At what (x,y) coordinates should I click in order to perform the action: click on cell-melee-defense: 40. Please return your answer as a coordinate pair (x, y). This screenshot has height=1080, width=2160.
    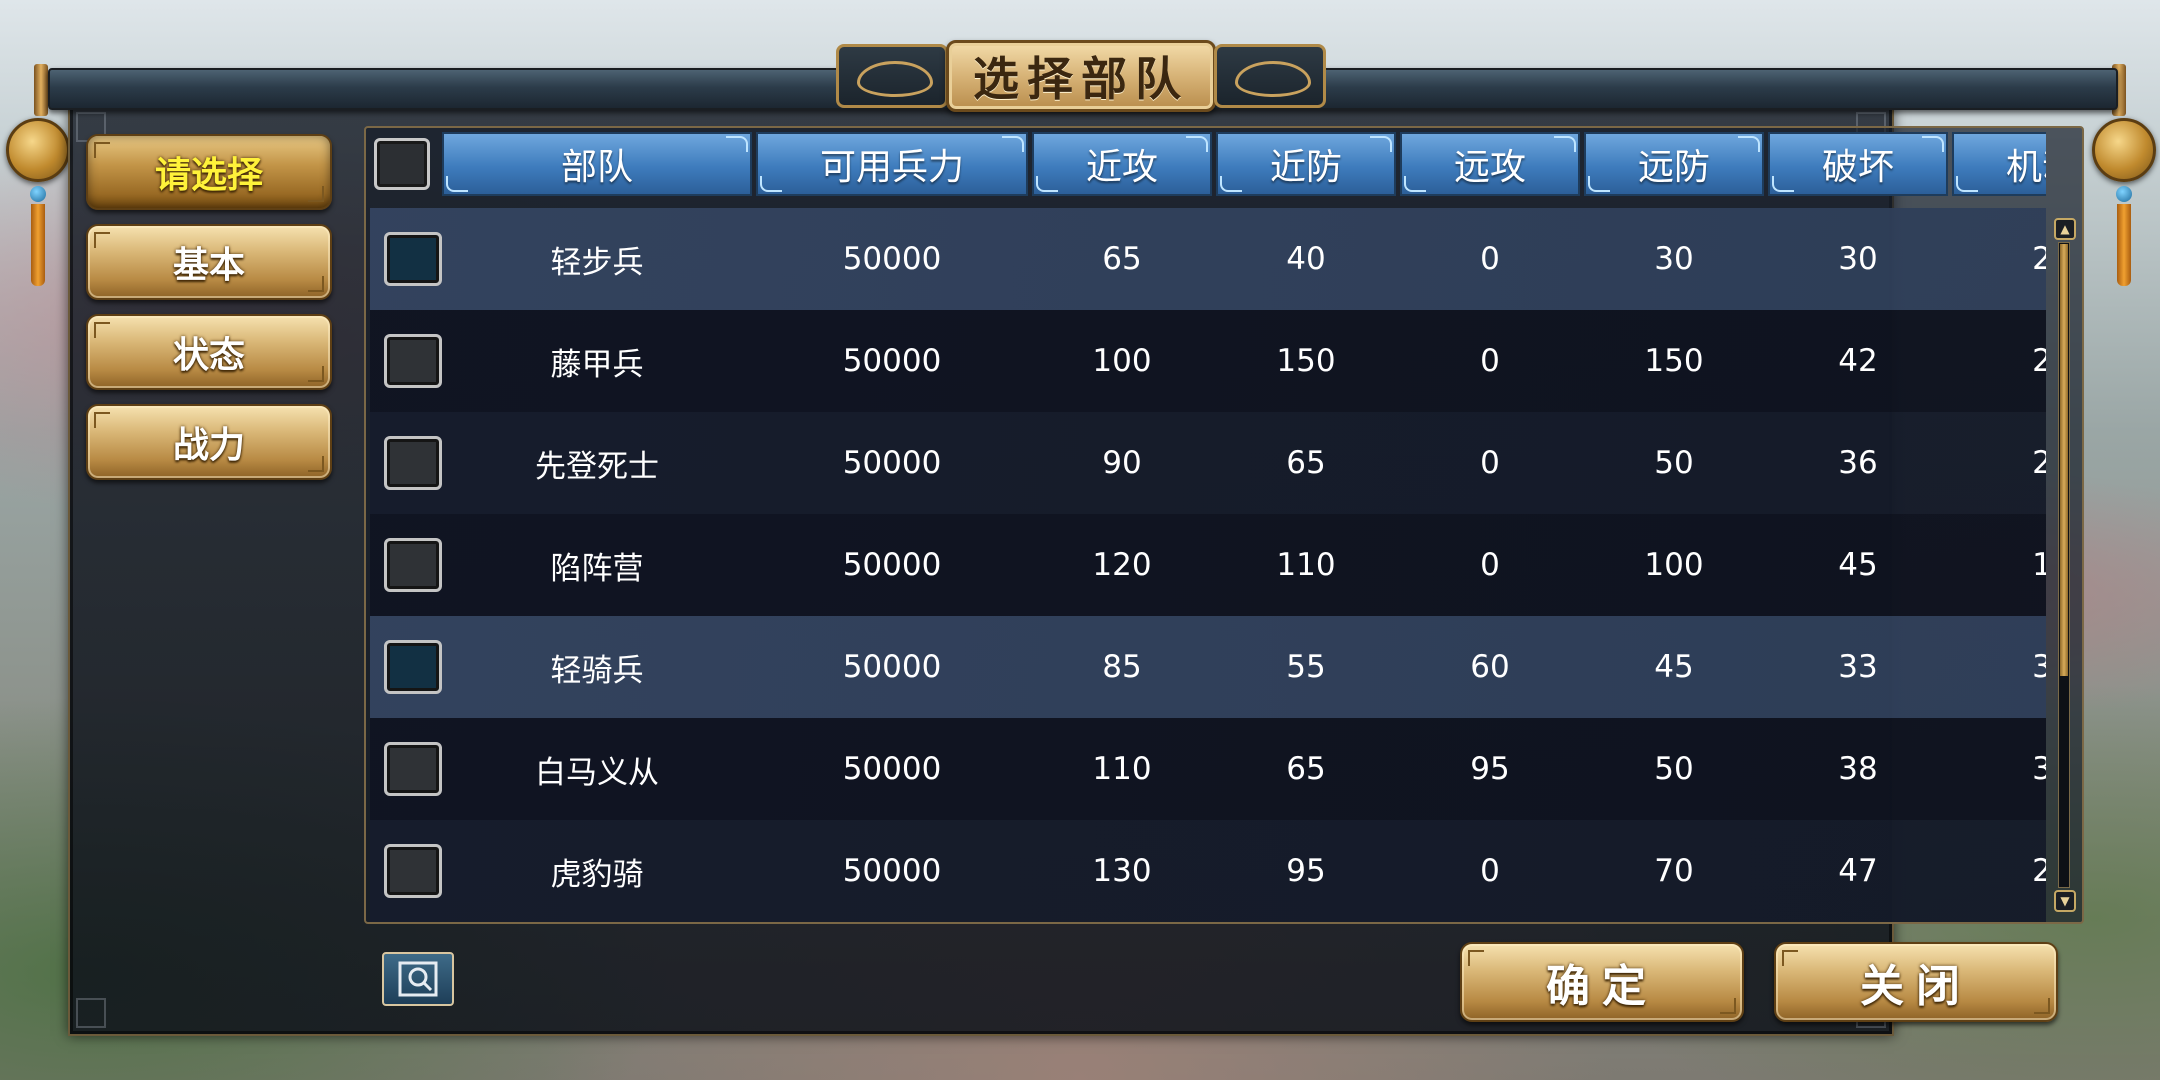
    Looking at the image, I should click on (1306, 259).